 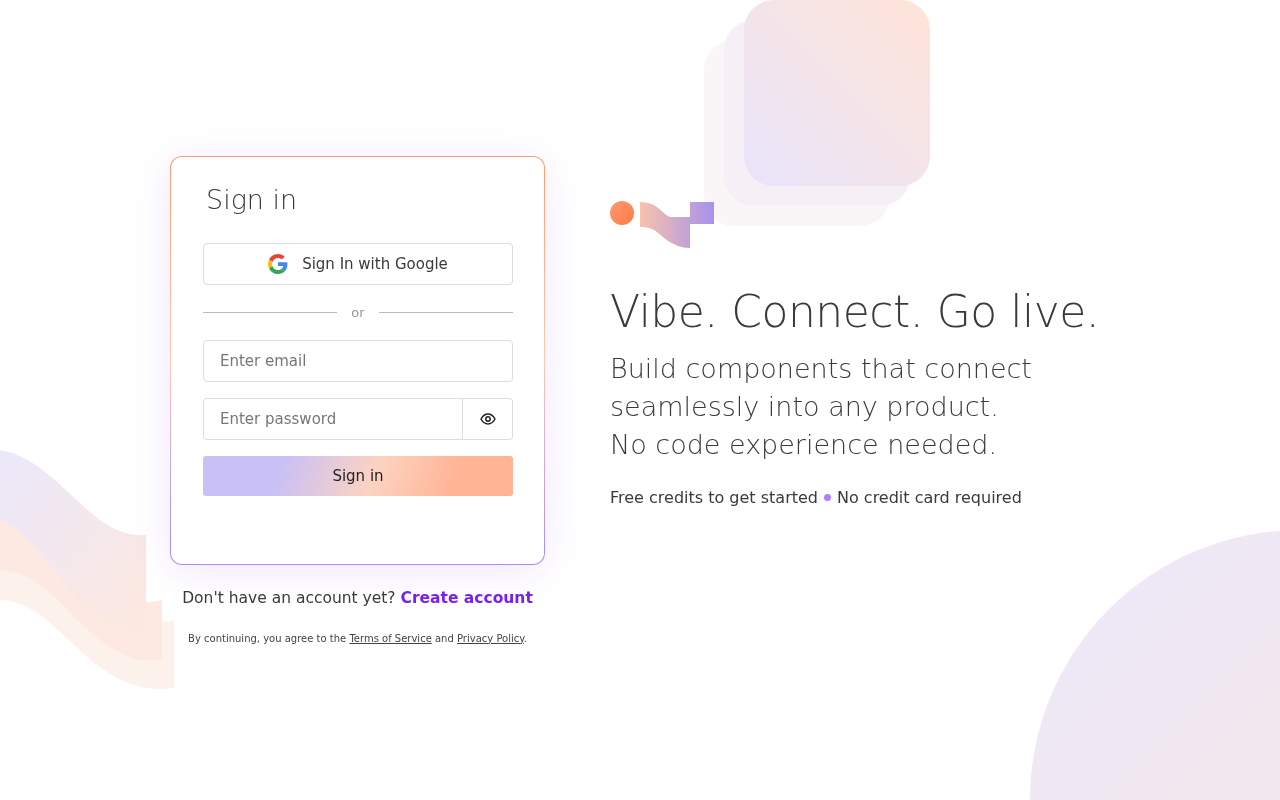 What do you see at coordinates (929, 497) in the screenshot?
I see `feature-text: No credit card required` at bounding box center [929, 497].